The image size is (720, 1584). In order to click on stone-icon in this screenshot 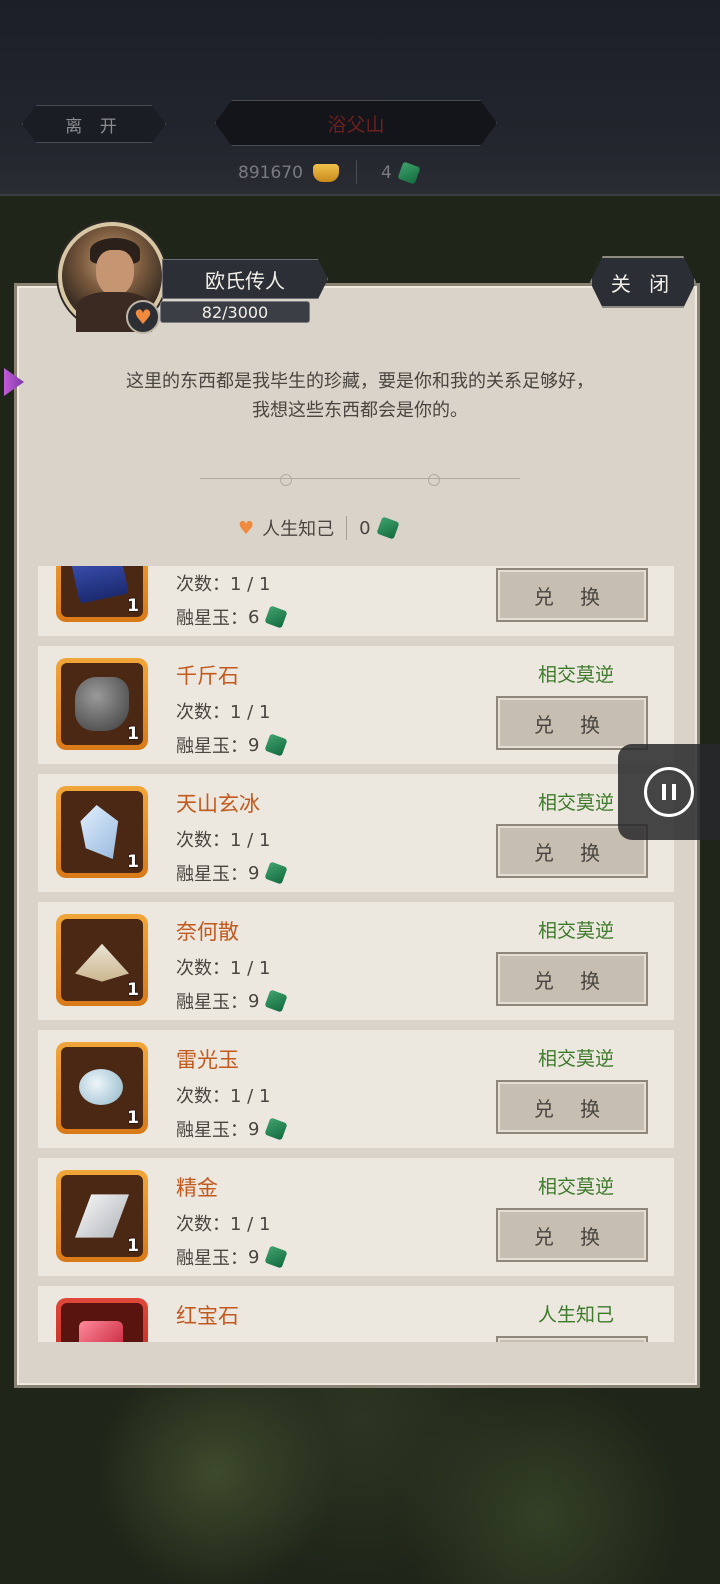, I will do `click(102, 704)`.